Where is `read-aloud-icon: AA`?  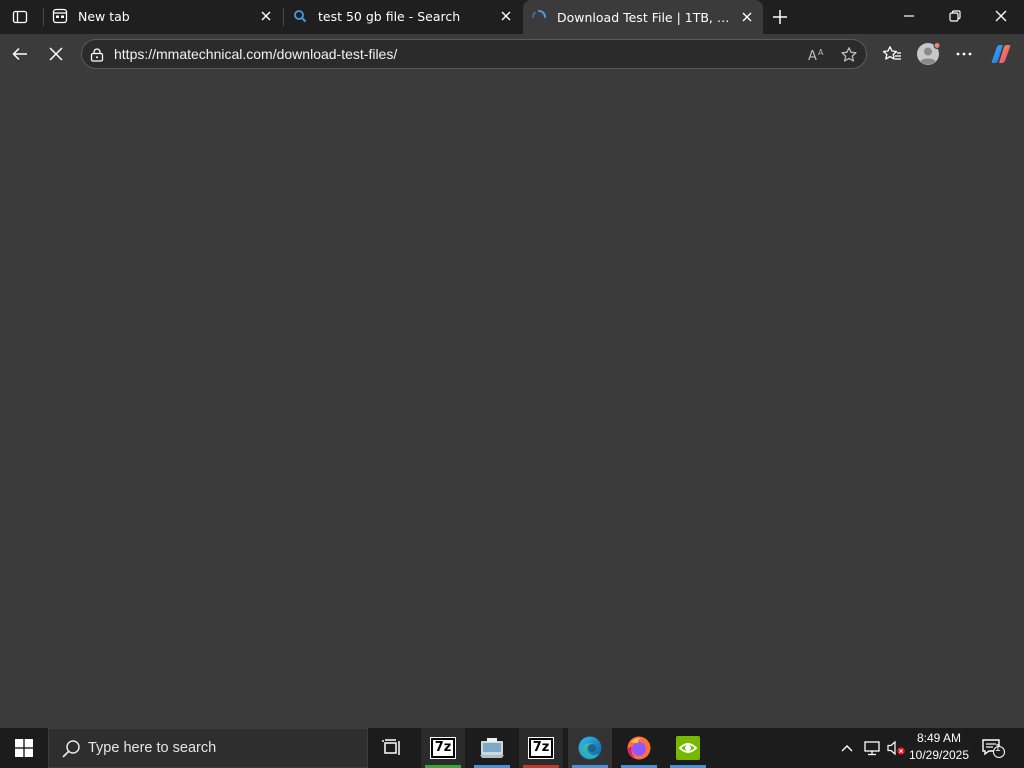
read-aloud-icon: AA is located at coordinates (817, 55).